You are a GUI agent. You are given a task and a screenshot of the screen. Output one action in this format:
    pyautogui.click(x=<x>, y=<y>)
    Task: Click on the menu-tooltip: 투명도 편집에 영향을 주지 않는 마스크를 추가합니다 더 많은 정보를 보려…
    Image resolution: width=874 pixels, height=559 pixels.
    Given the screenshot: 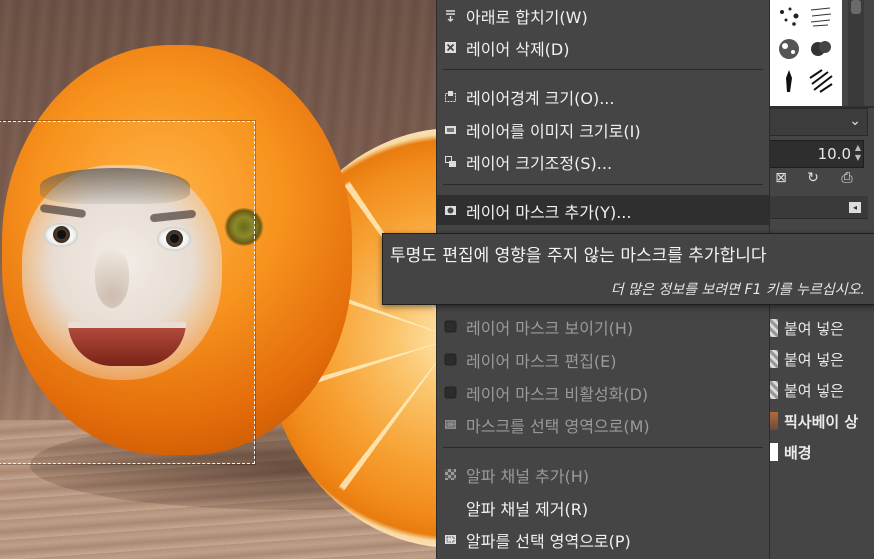 What is the action you would take?
    pyautogui.click(x=628, y=269)
    